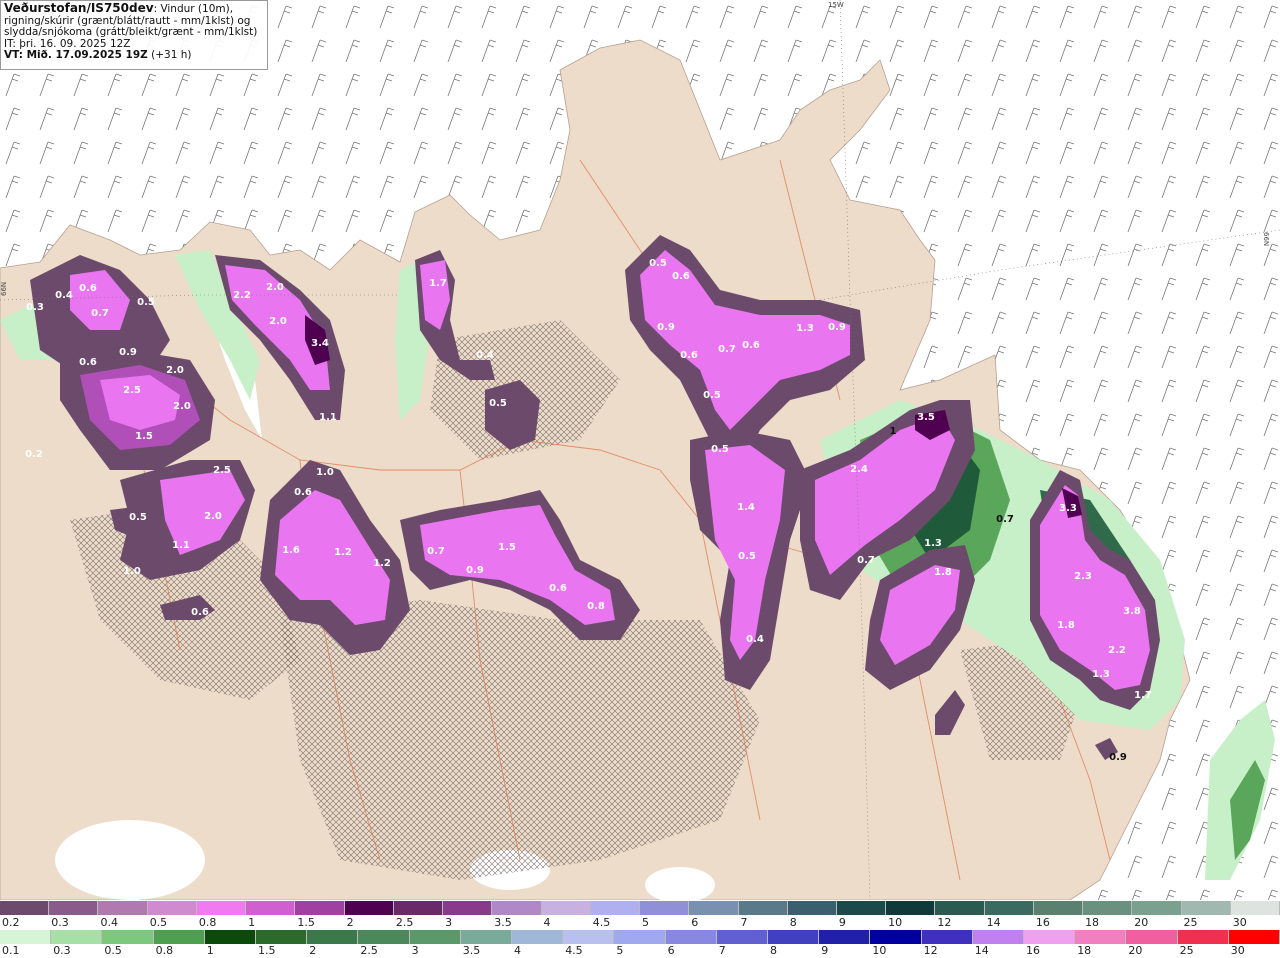 The image size is (1280, 958). Describe the element at coordinates (825, 950) in the screenshot. I see `legend-rain-label: 9` at that location.